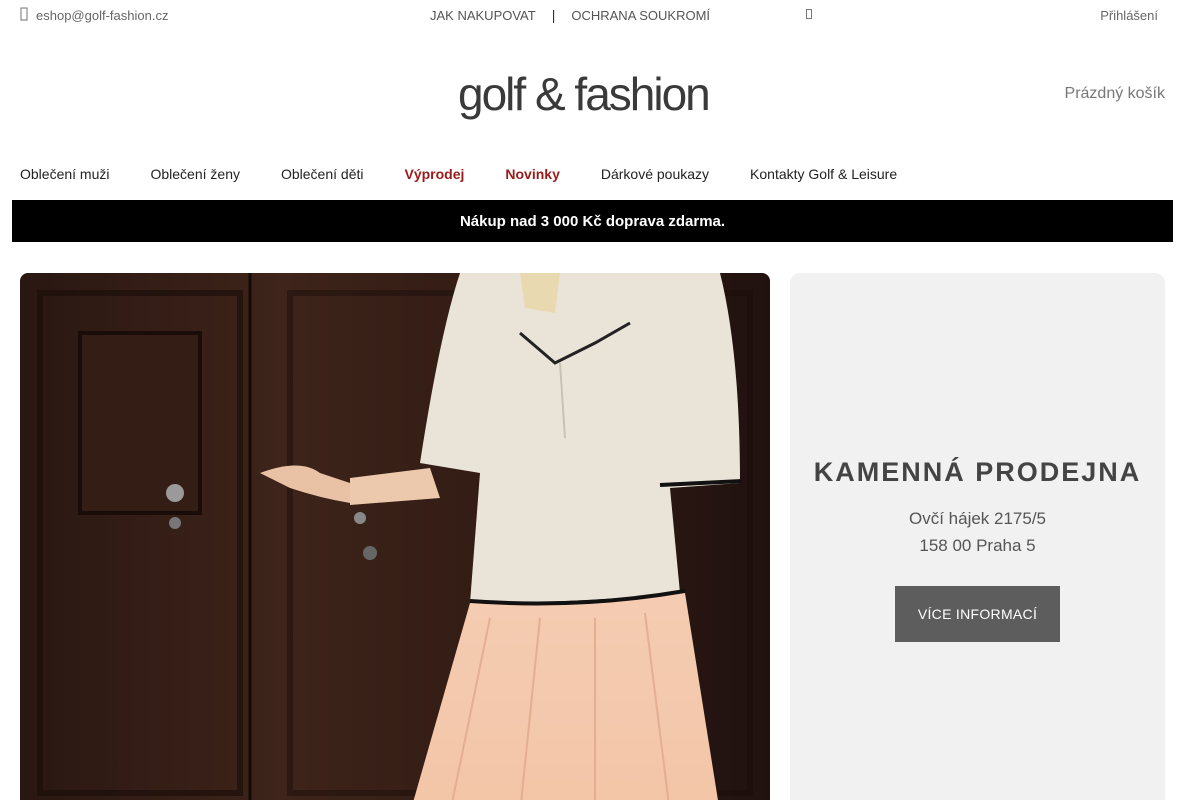 This screenshot has height=800, width=1200. What do you see at coordinates (570, 15) in the screenshot?
I see `top-links: JAK NAKUPOVAT | OCHRANA SOUKROMÍ` at bounding box center [570, 15].